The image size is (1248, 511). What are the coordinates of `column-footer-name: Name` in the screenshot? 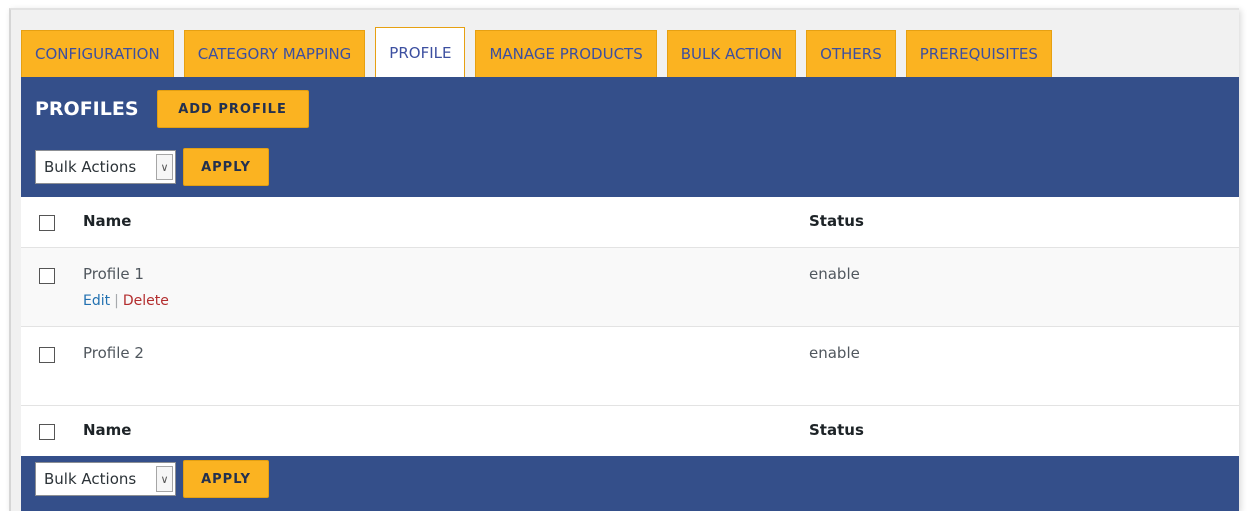 It's located at (107, 430).